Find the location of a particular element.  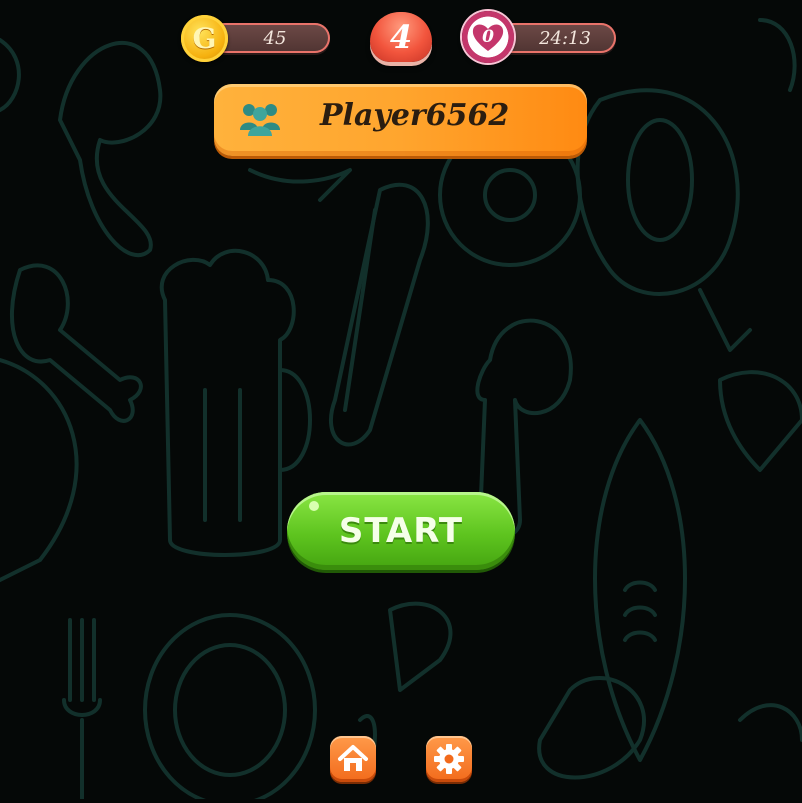

home-icon is located at coordinates (353, 758).